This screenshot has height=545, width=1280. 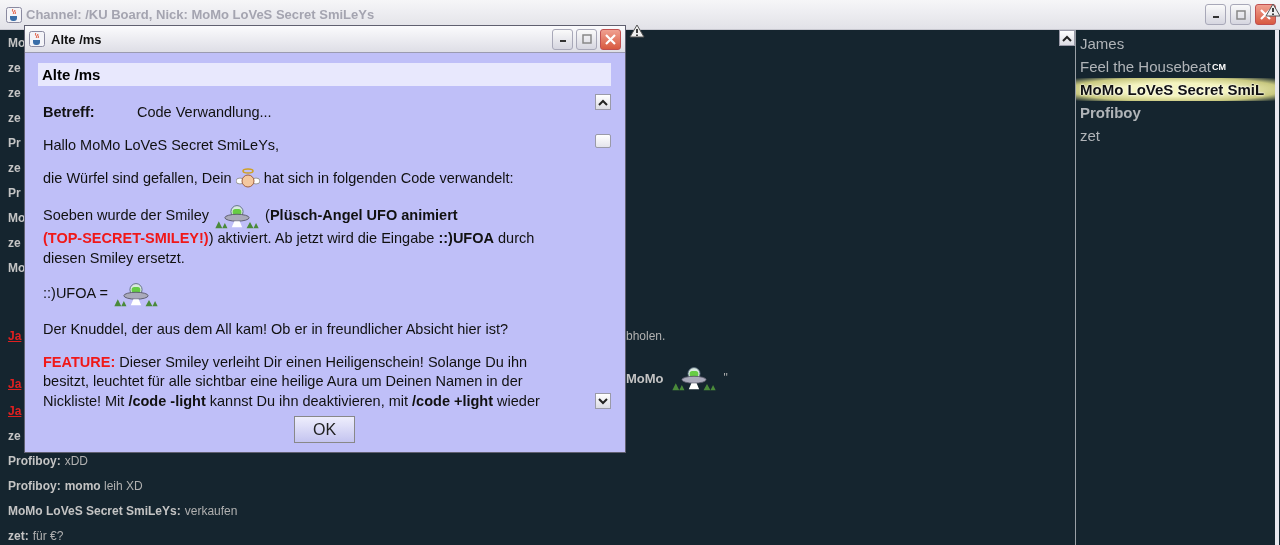 I want to click on rank-label: CM, so click(x=1218, y=66).